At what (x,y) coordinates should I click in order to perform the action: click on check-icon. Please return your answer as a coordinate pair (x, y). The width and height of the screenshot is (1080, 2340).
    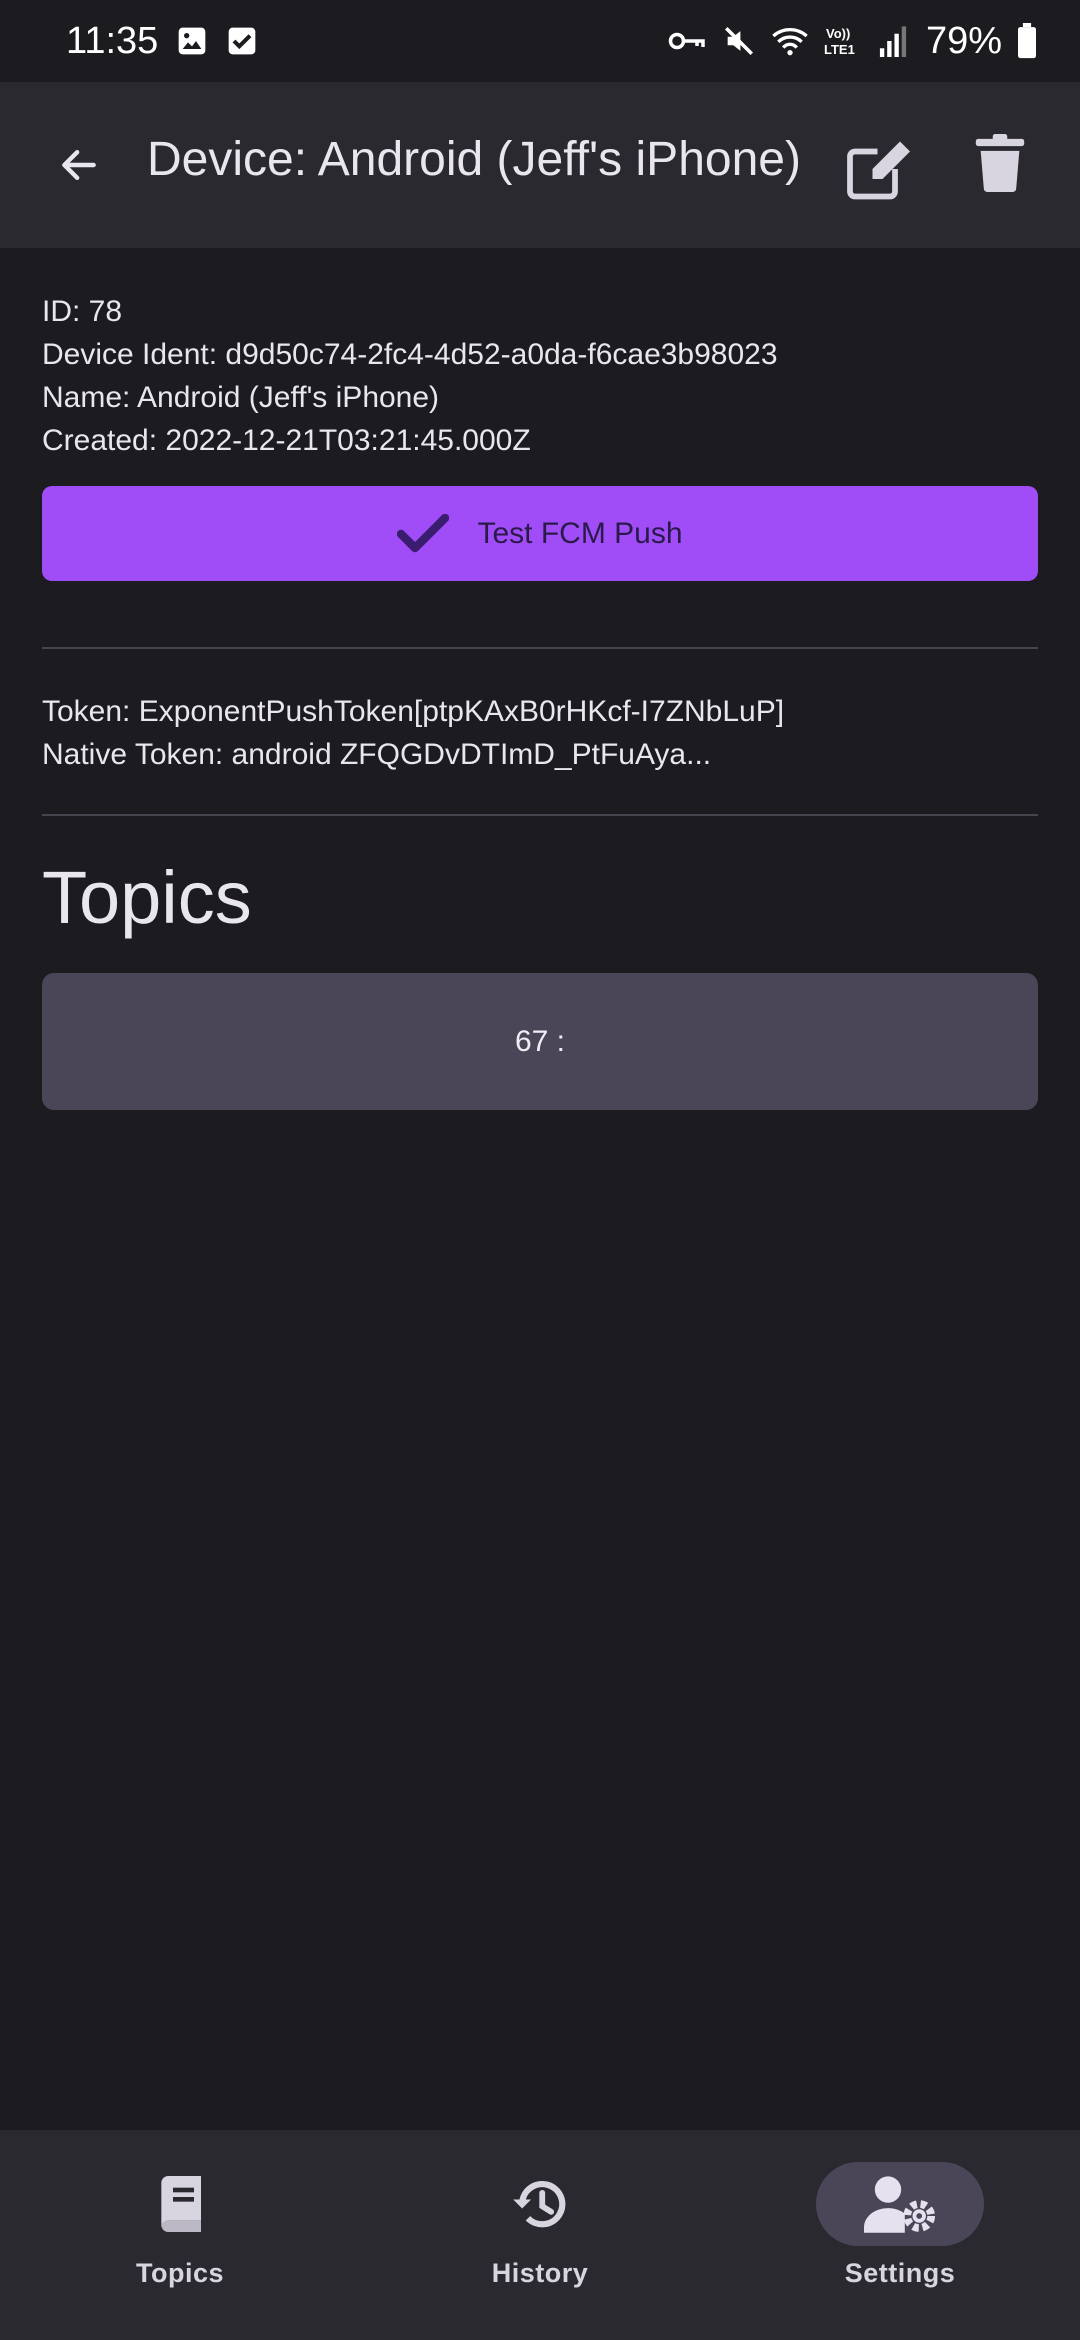
    Looking at the image, I should click on (423, 532).